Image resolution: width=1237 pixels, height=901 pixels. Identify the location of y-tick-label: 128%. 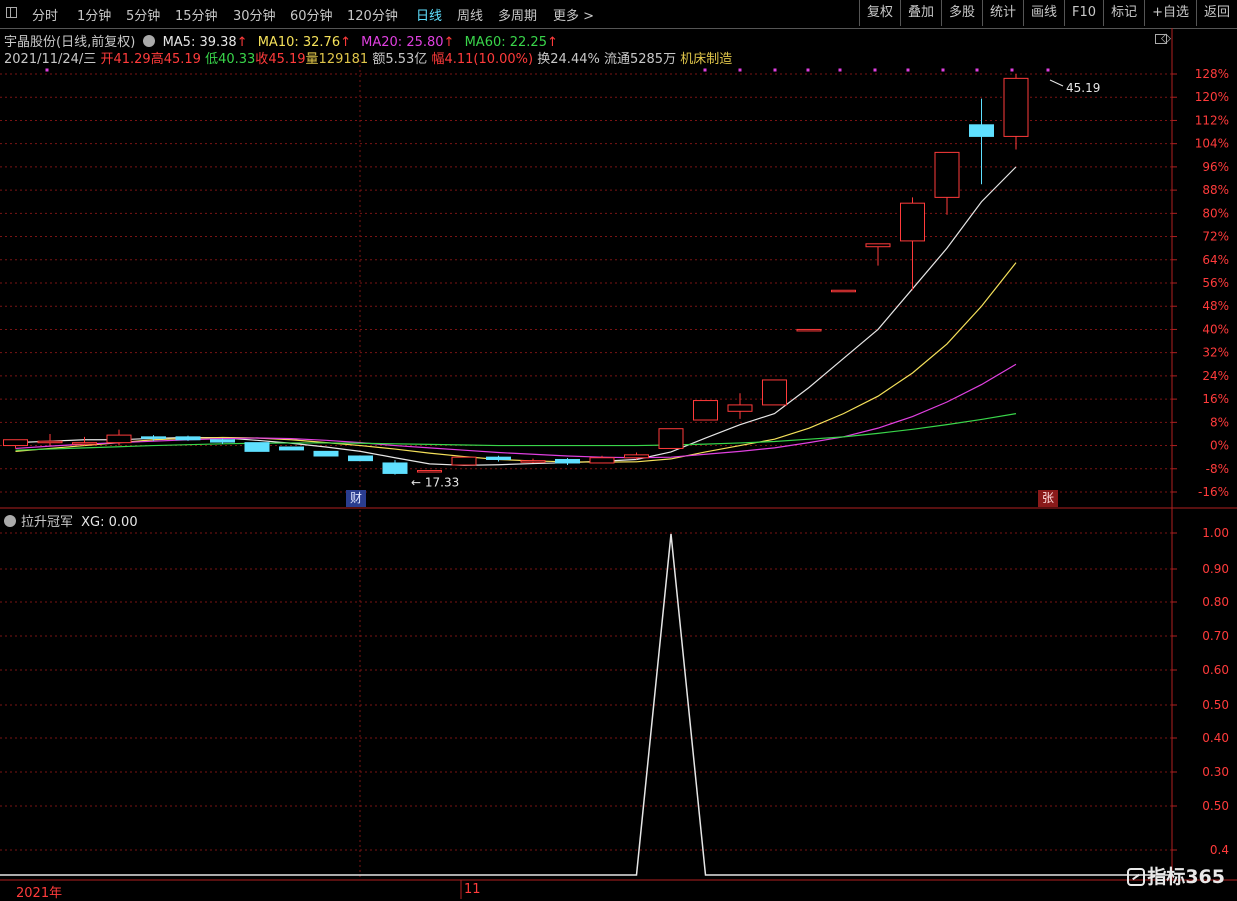
(1212, 74).